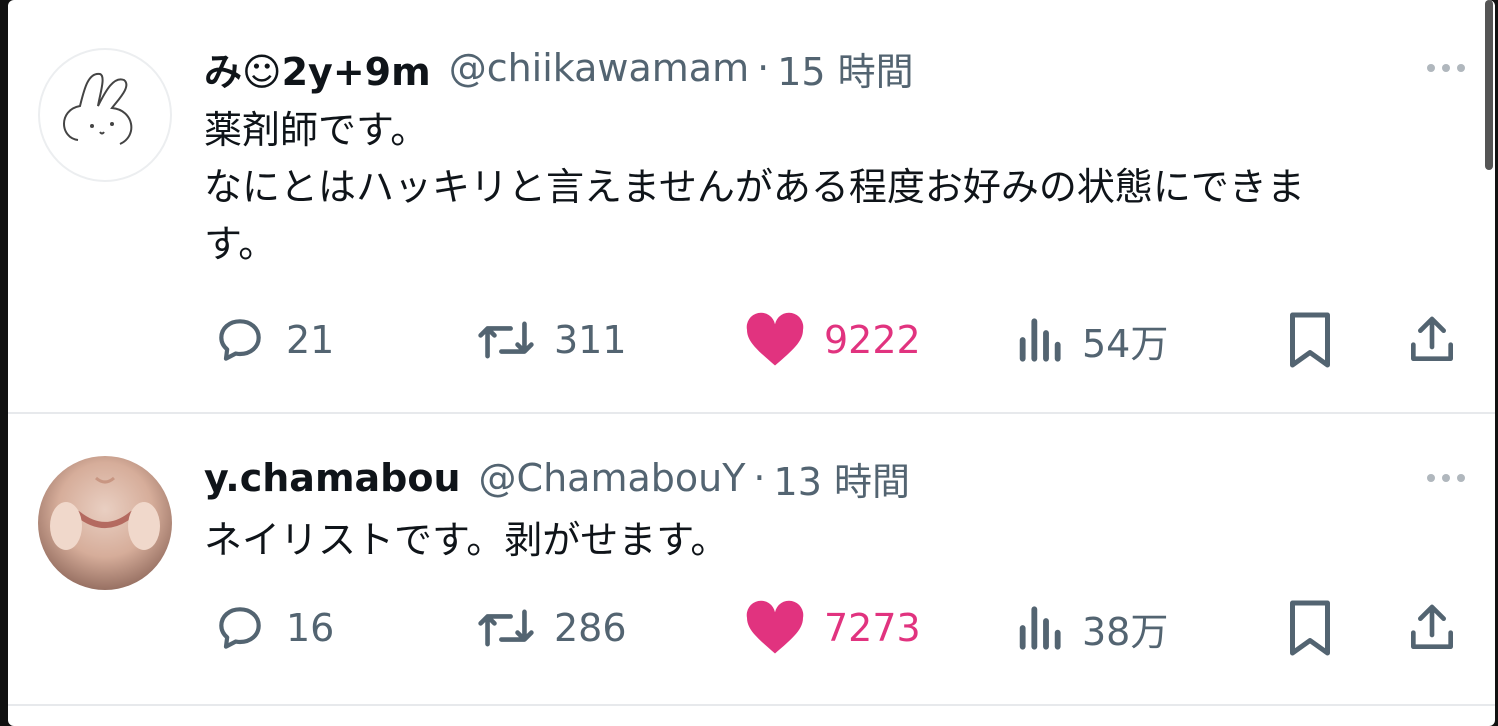 The image size is (1498, 726). What do you see at coordinates (310, 340) in the screenshot?
I see `reply-count: 21` at bounding box center [310, 340].